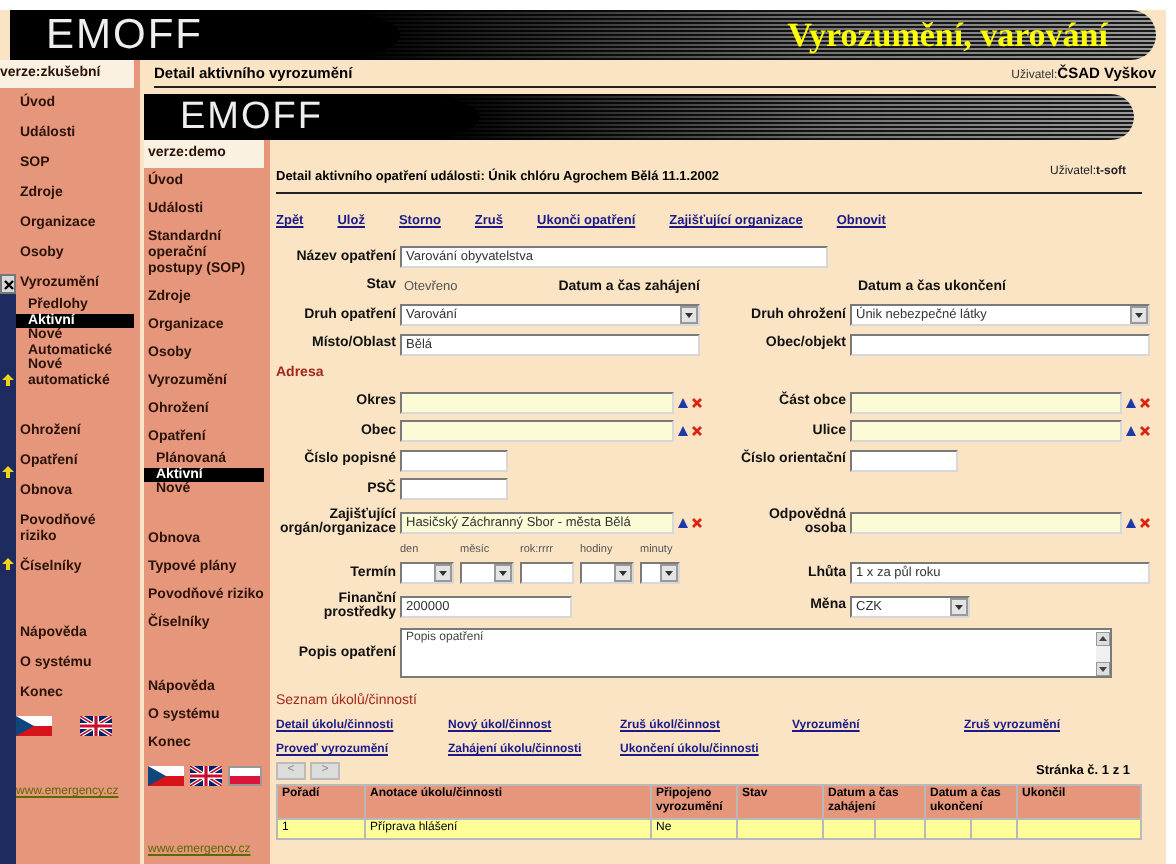 Image resolution: width=1176 pixels, height=864 pixels. What do you see at coordinates (947, 35) in the screenshot?
I see `page-title: Vyrozumění, varování` at bounding box center [947, 35].